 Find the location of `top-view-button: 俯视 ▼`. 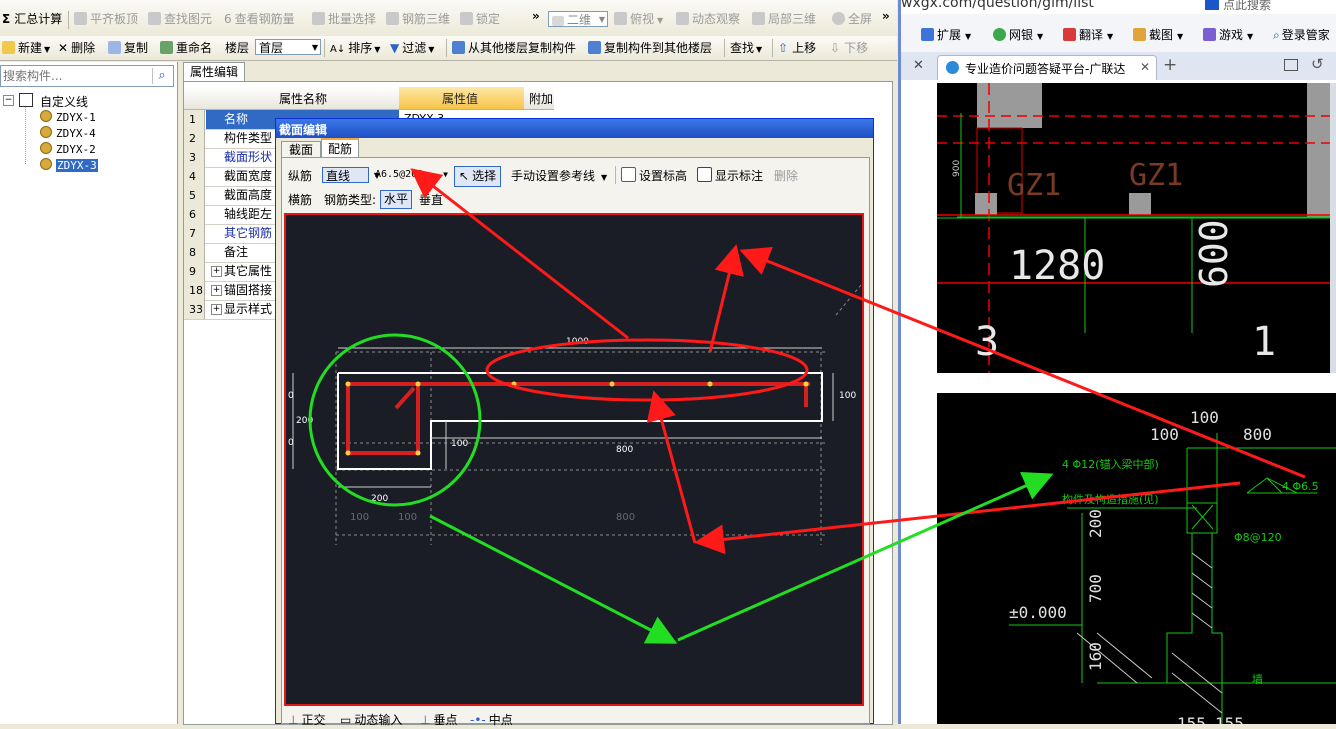

top-view-button: 俯视 ▼ is located at coordinates (638, 19).